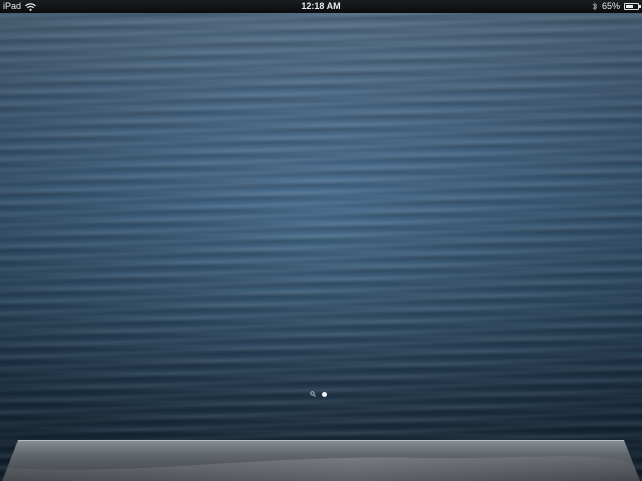  What do you see at coordinates (595, 6) in the screenshot?
I see `bluetooth-icon` at bounding box center [595, 6].